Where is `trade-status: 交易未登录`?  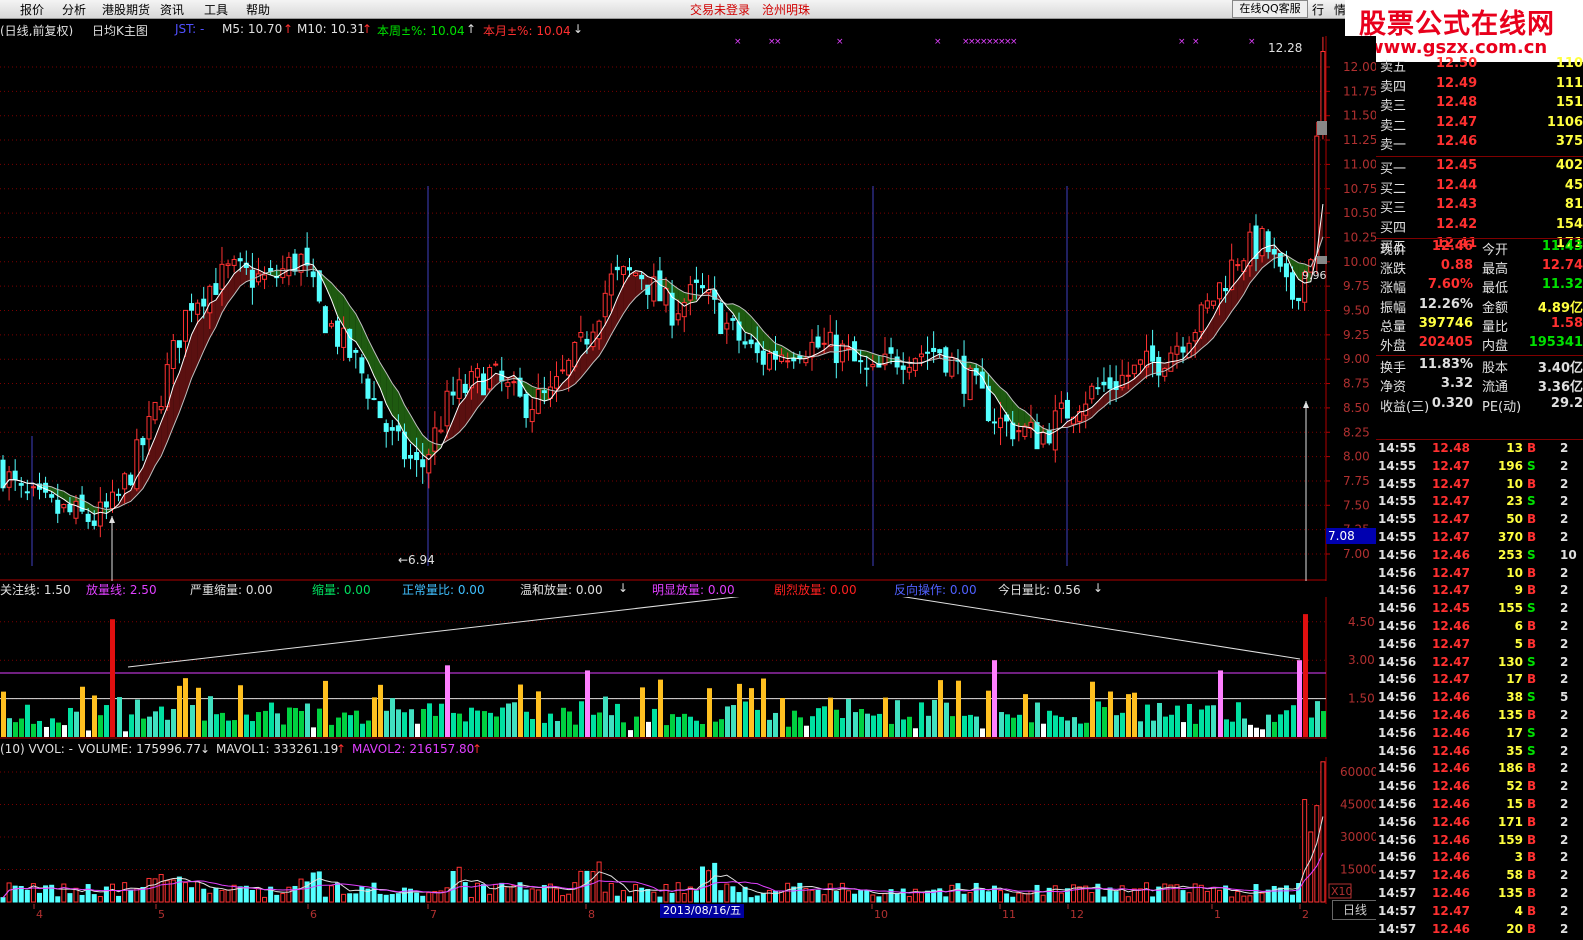
trade-status: 交易未登录 is located at coordinates (720, 9).